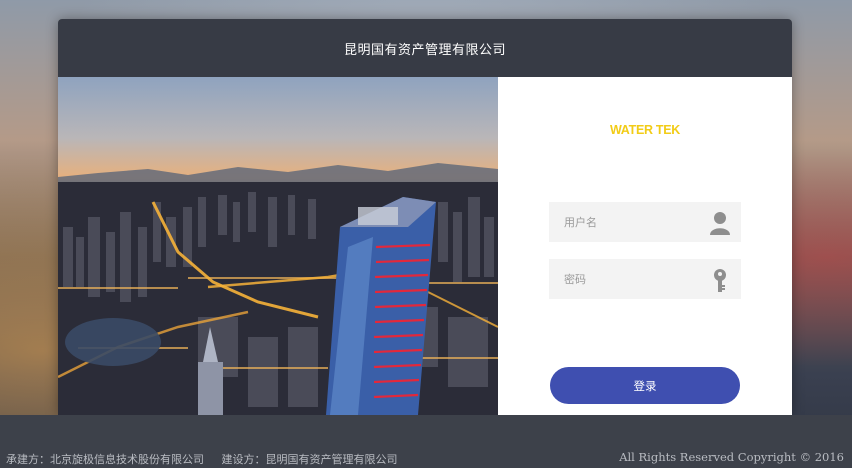 This screenshot has height=468, width=852. Describe the element at coordinates (209, 459) in the screenshot. I see `footer-credits: 承建方：北京旋极信息技术股份有限公司 建设方：昆明国有资产管理有限公司` at that location.